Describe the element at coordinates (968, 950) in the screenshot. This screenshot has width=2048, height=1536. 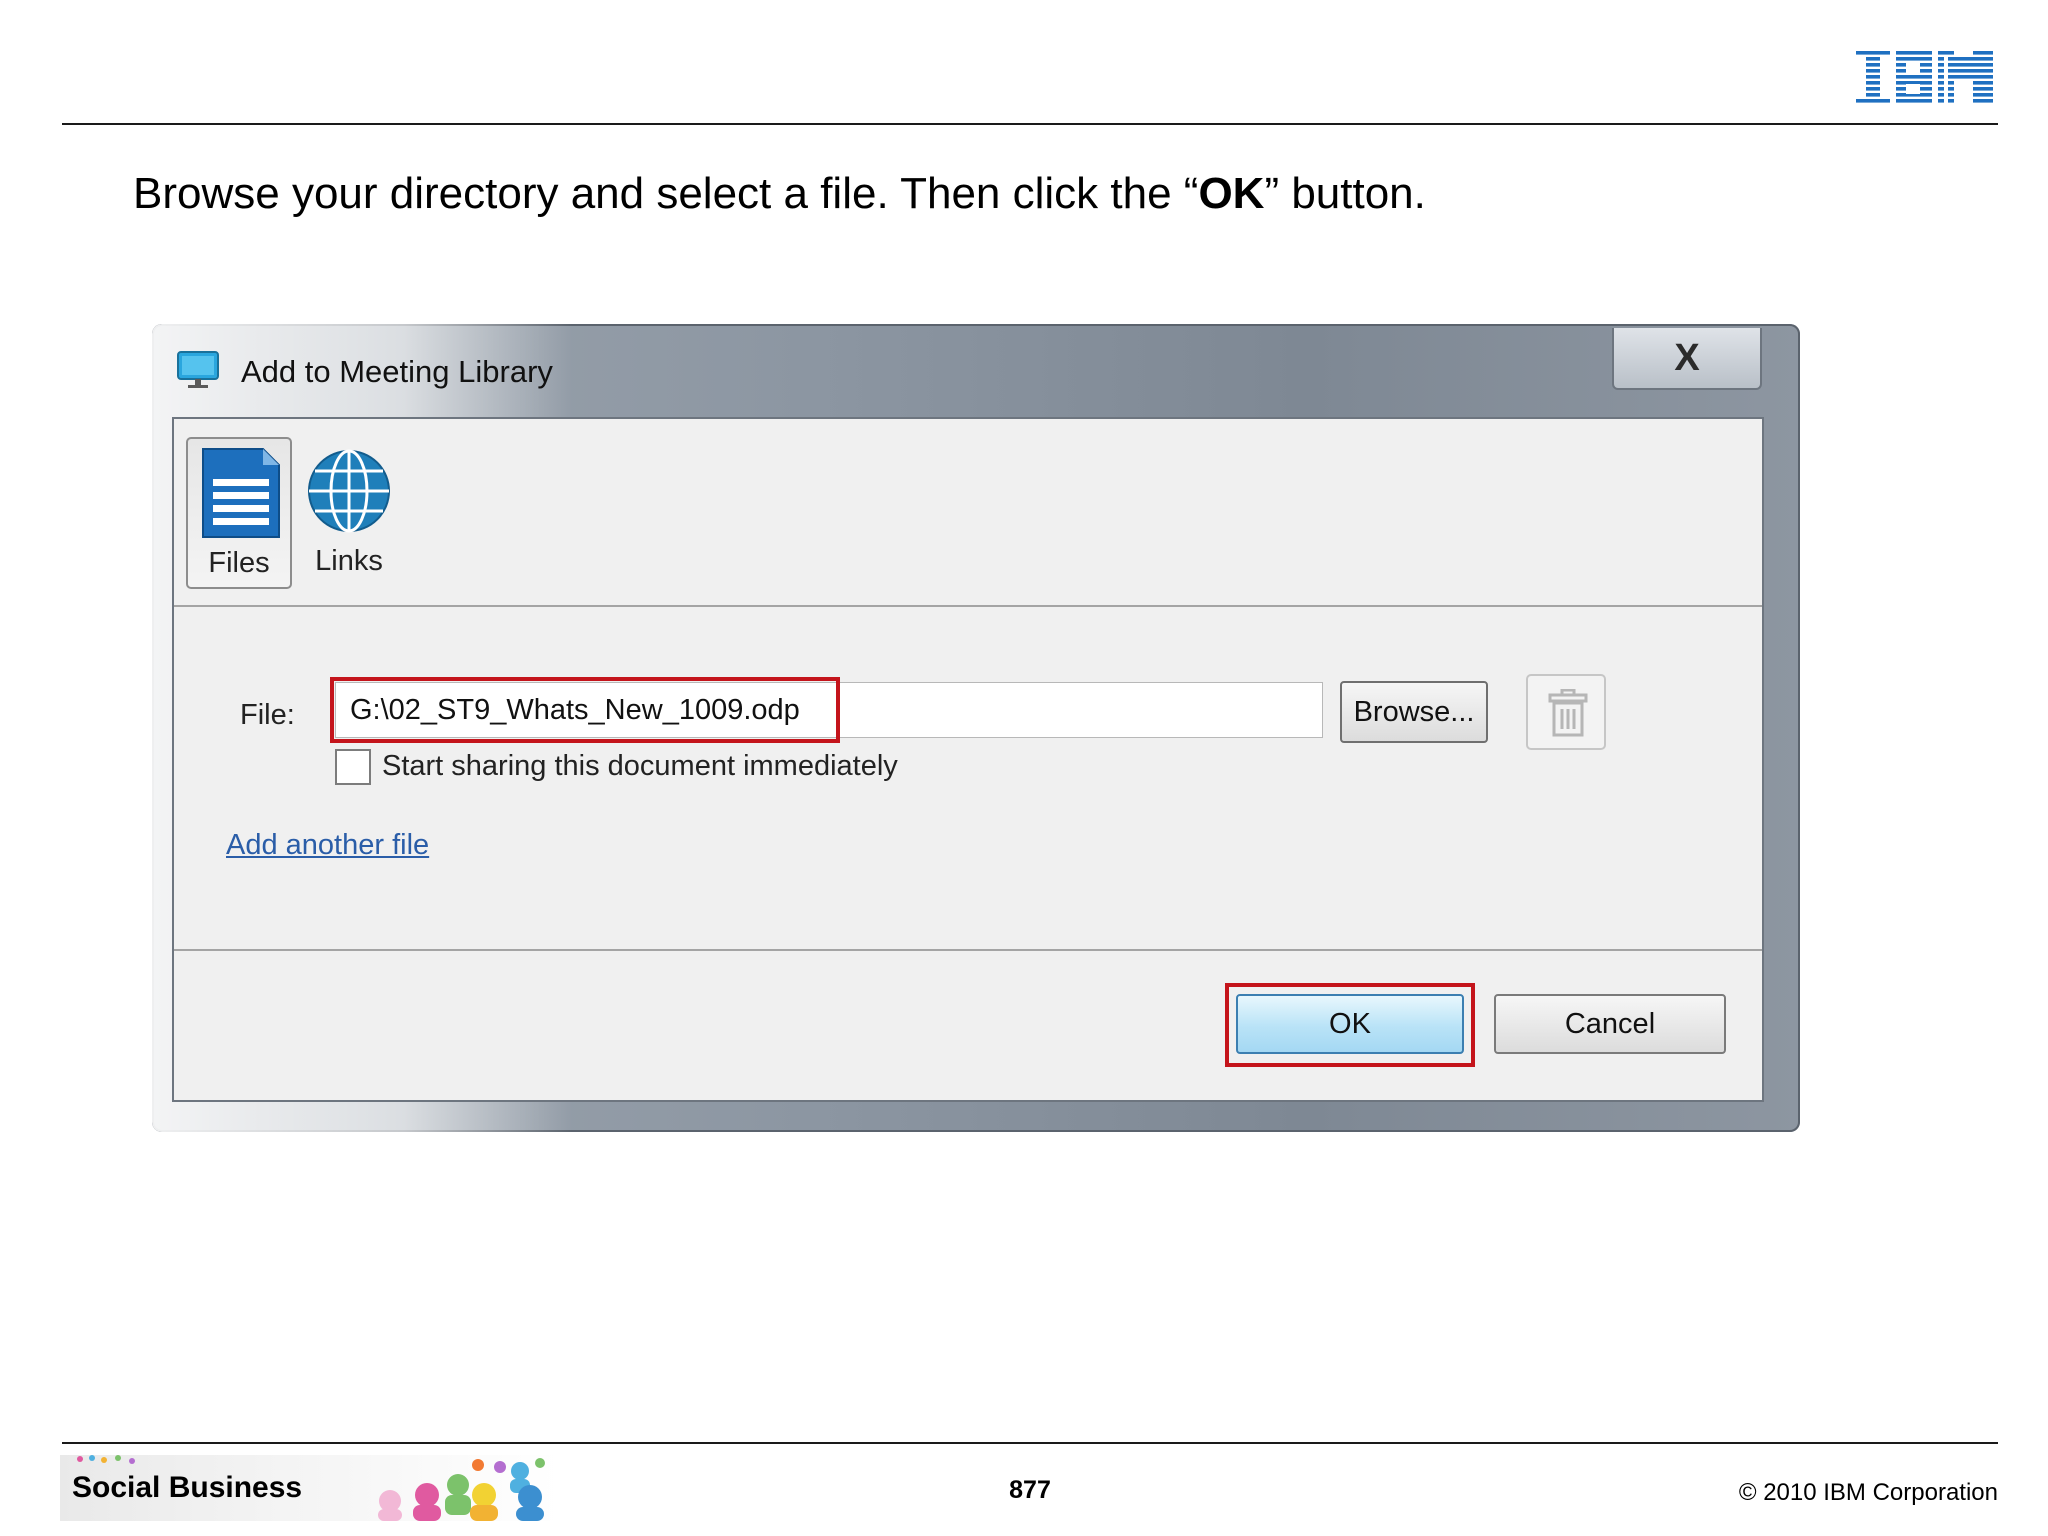
I see `button-bar-divider` at that location.